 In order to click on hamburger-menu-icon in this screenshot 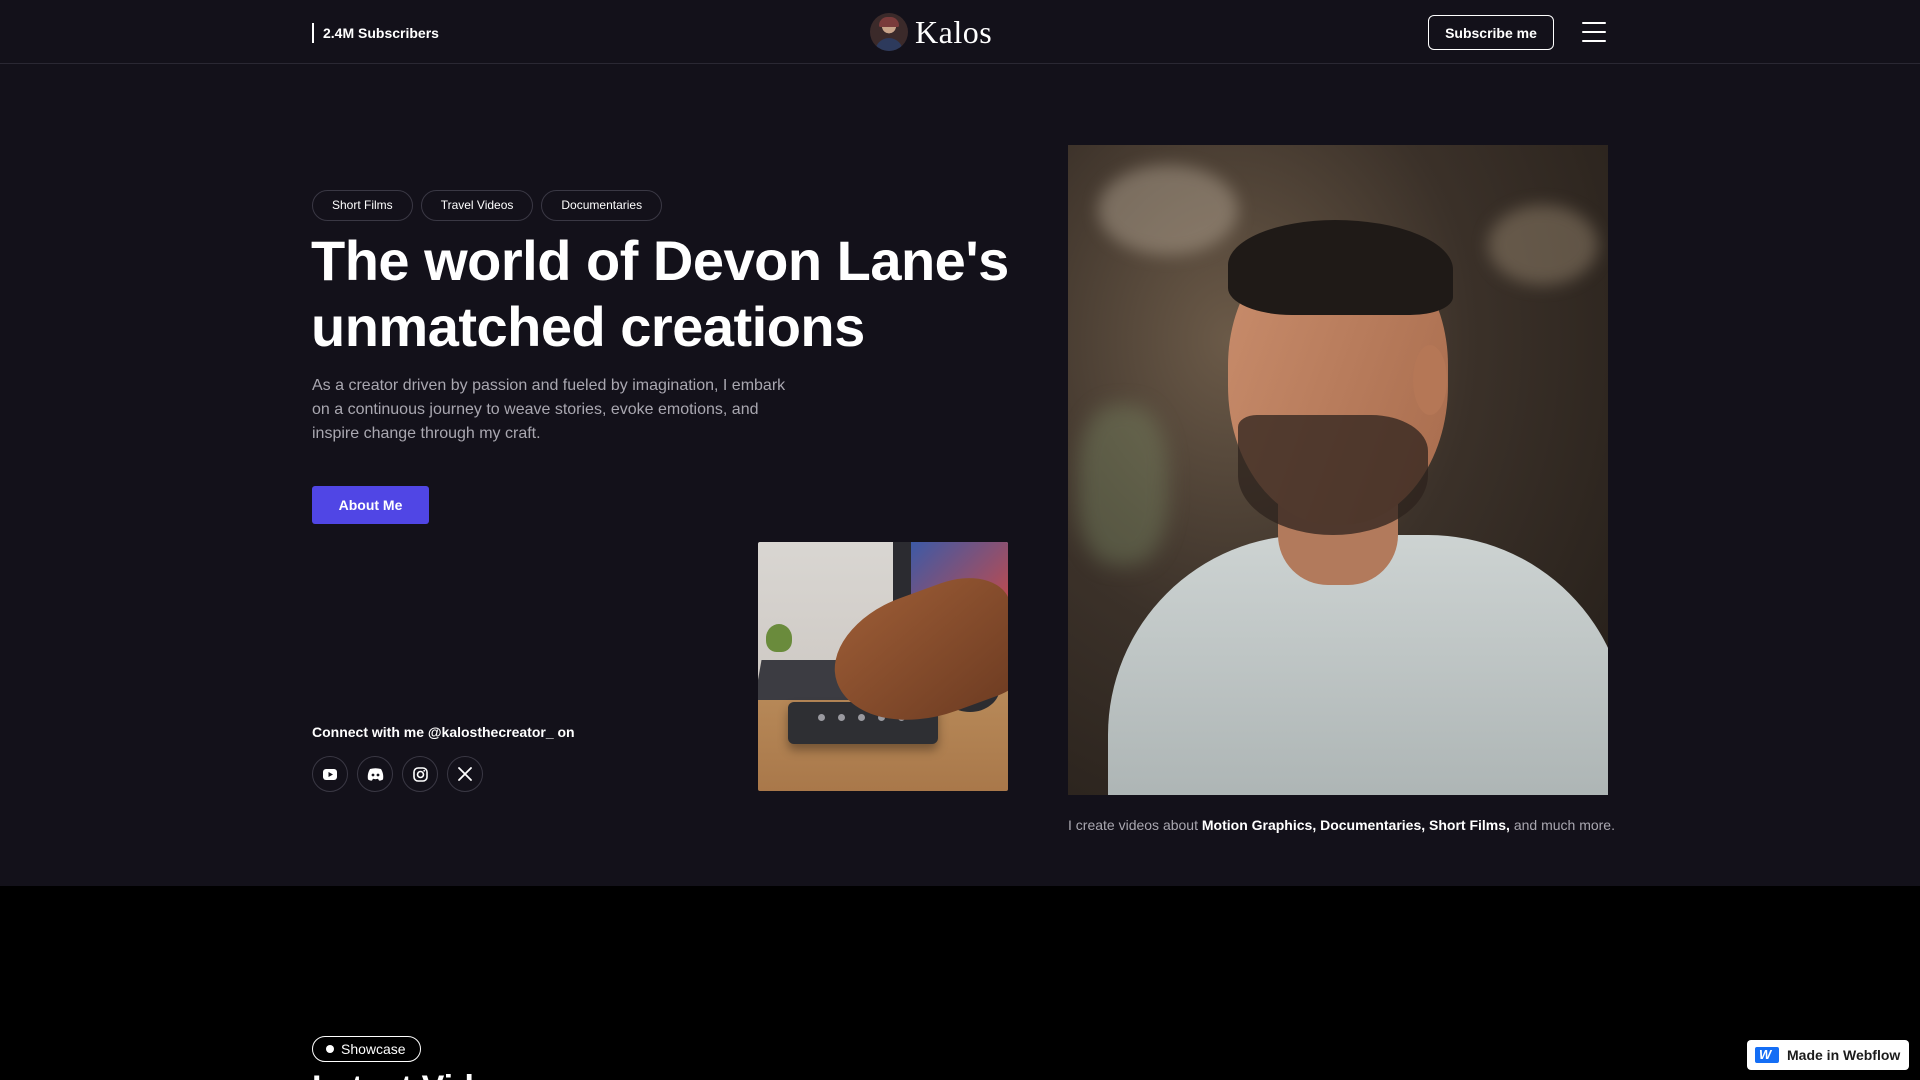, I will do `click(1594, 32)`.